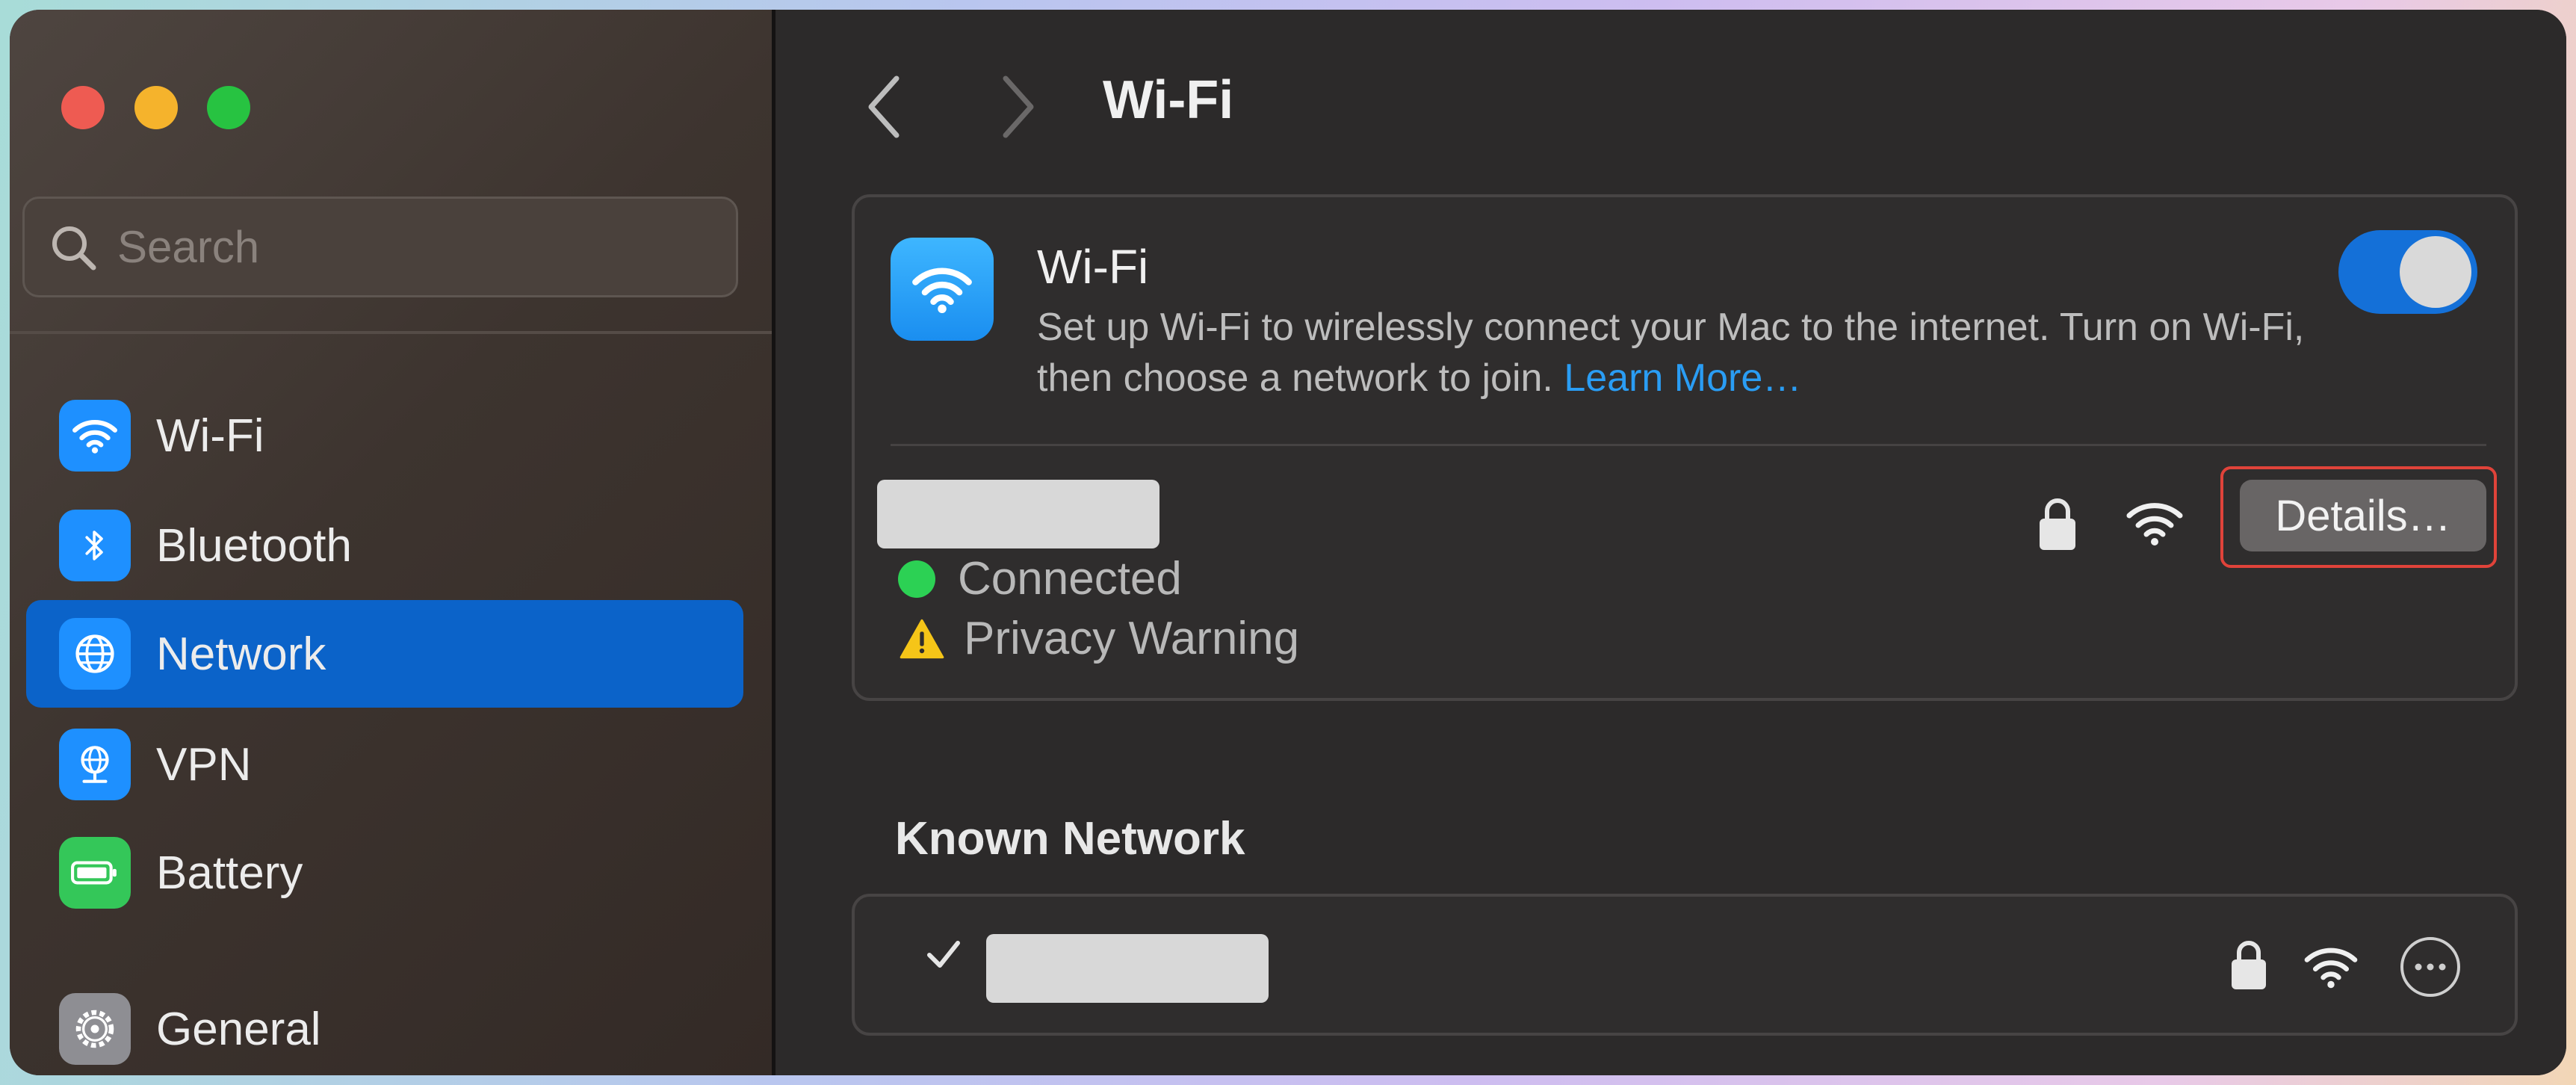 This screenshot has width=2576, height=1085. Describe the element at coordinates (2435, 272) in the screenshot. I see `toggle-knob` at that location.